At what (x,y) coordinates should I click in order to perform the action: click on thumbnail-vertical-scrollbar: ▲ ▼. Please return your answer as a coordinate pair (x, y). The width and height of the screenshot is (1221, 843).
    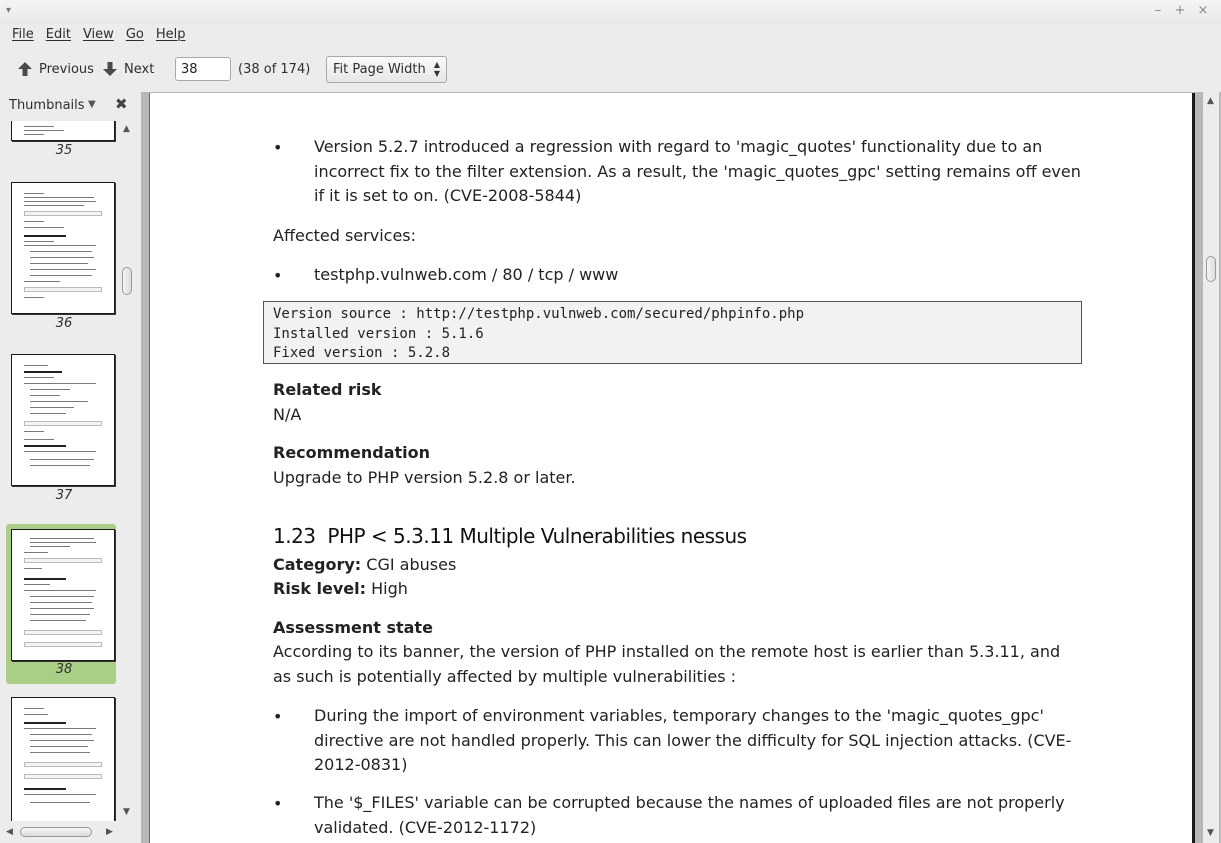
    Looking at the image, I should click on (127, 471).